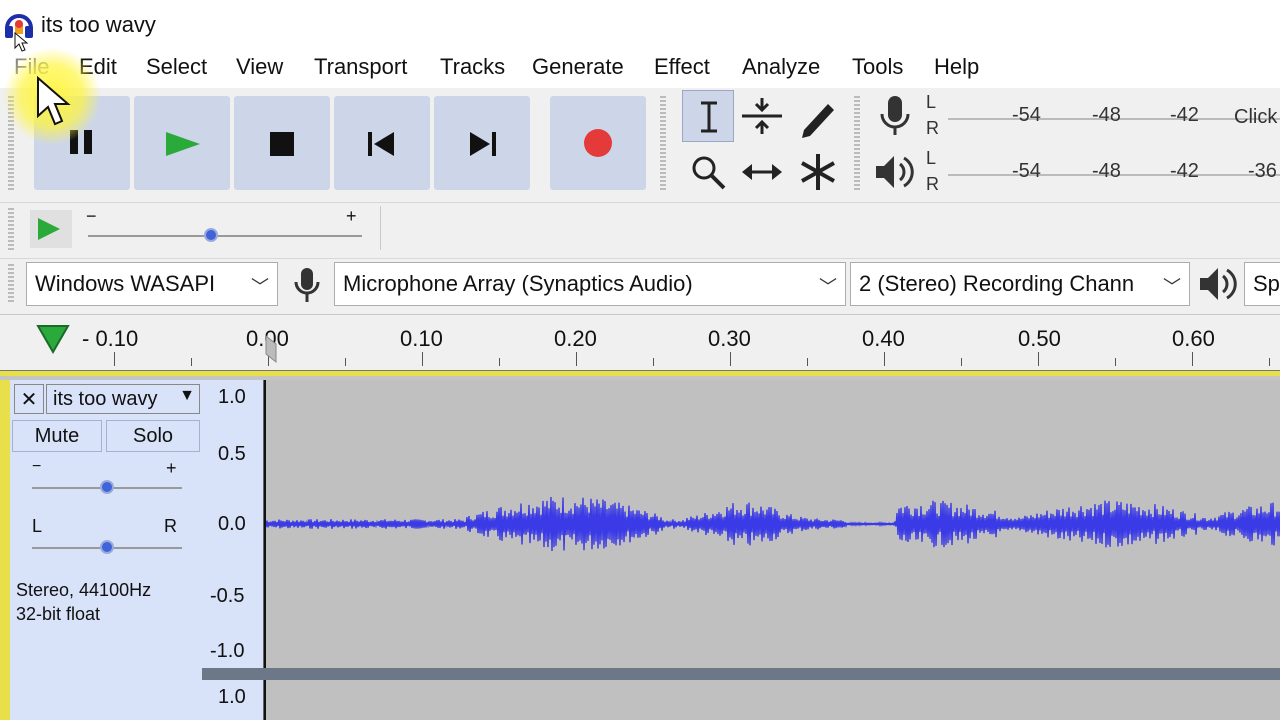 This screenshot has width=1280, height=720. Describe the element at coordinates (877, 67) in the screenshot. I see `menu-tools: Tools` at that location.